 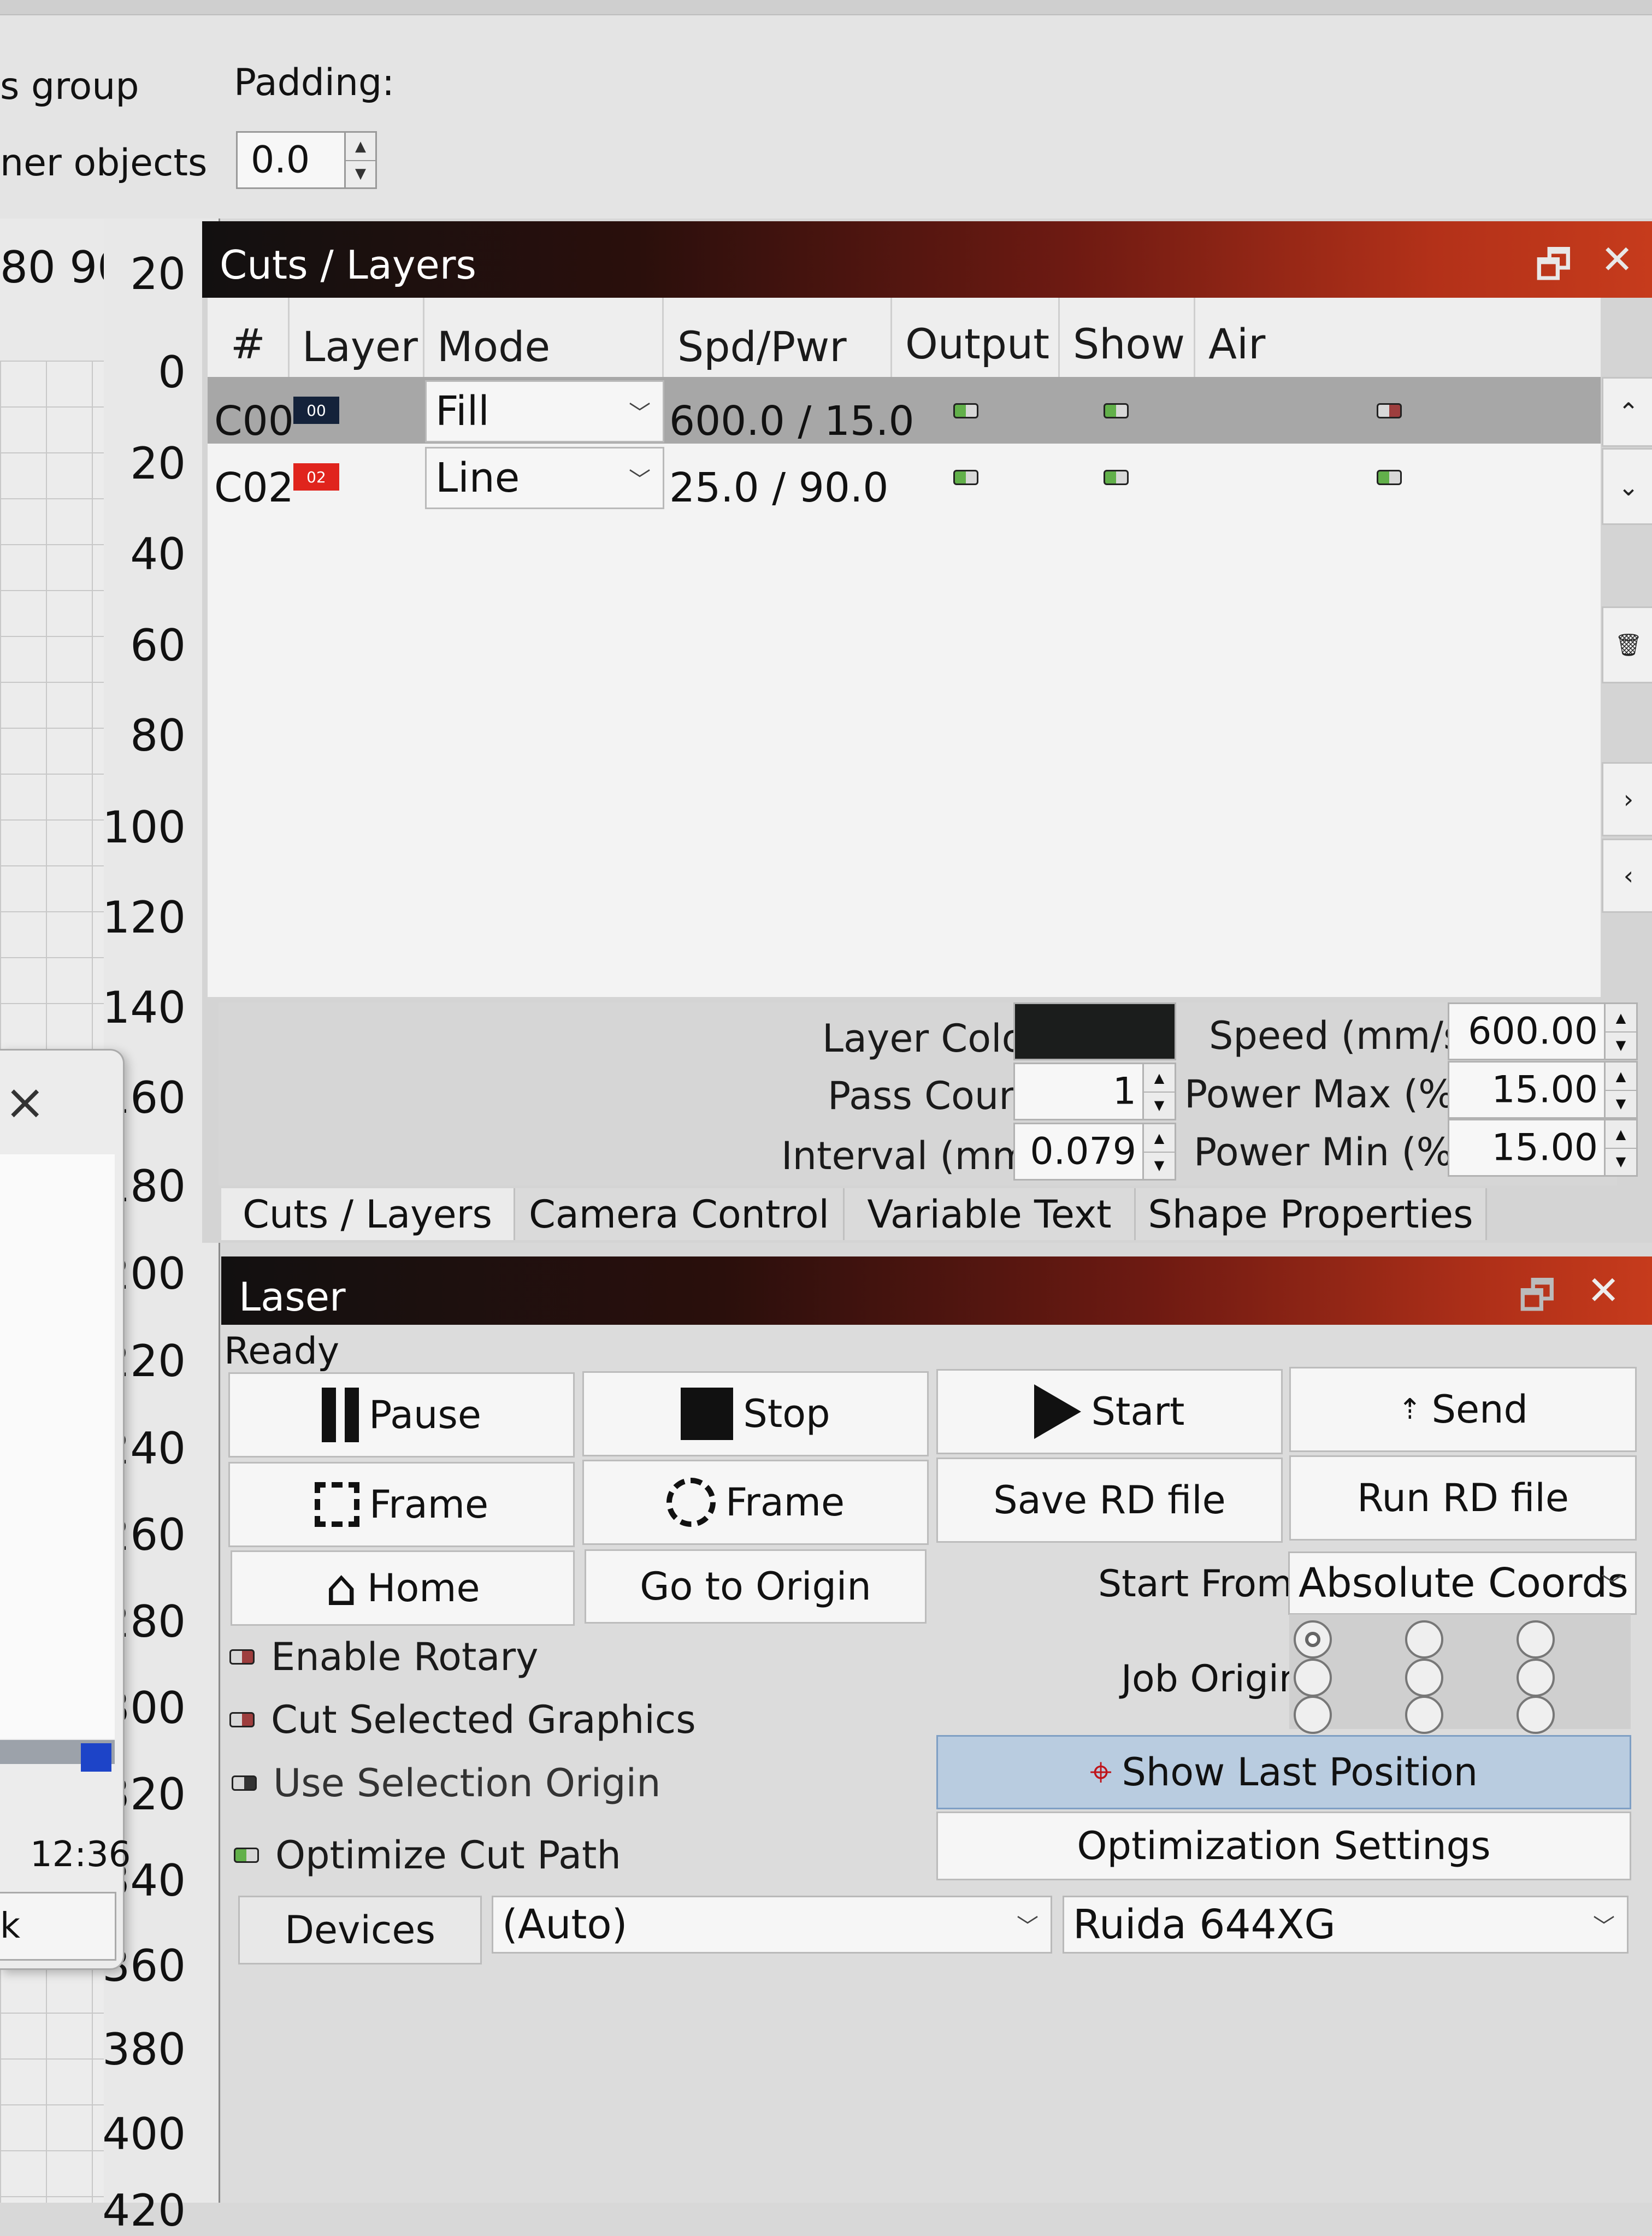 What do you see at coordinates (244, 1783) in the screenshot?
I see `toggle-off-icon` at bounding box center [244, 1783].